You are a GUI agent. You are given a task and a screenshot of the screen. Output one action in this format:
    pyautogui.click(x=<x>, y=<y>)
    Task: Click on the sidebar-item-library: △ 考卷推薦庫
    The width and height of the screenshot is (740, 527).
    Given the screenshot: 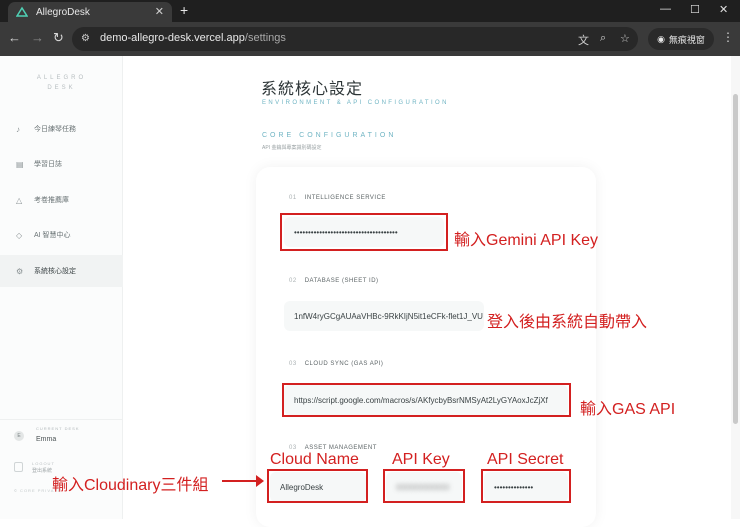 What is the action you would take?
    pyautogui.click(x=61, y=200)
    